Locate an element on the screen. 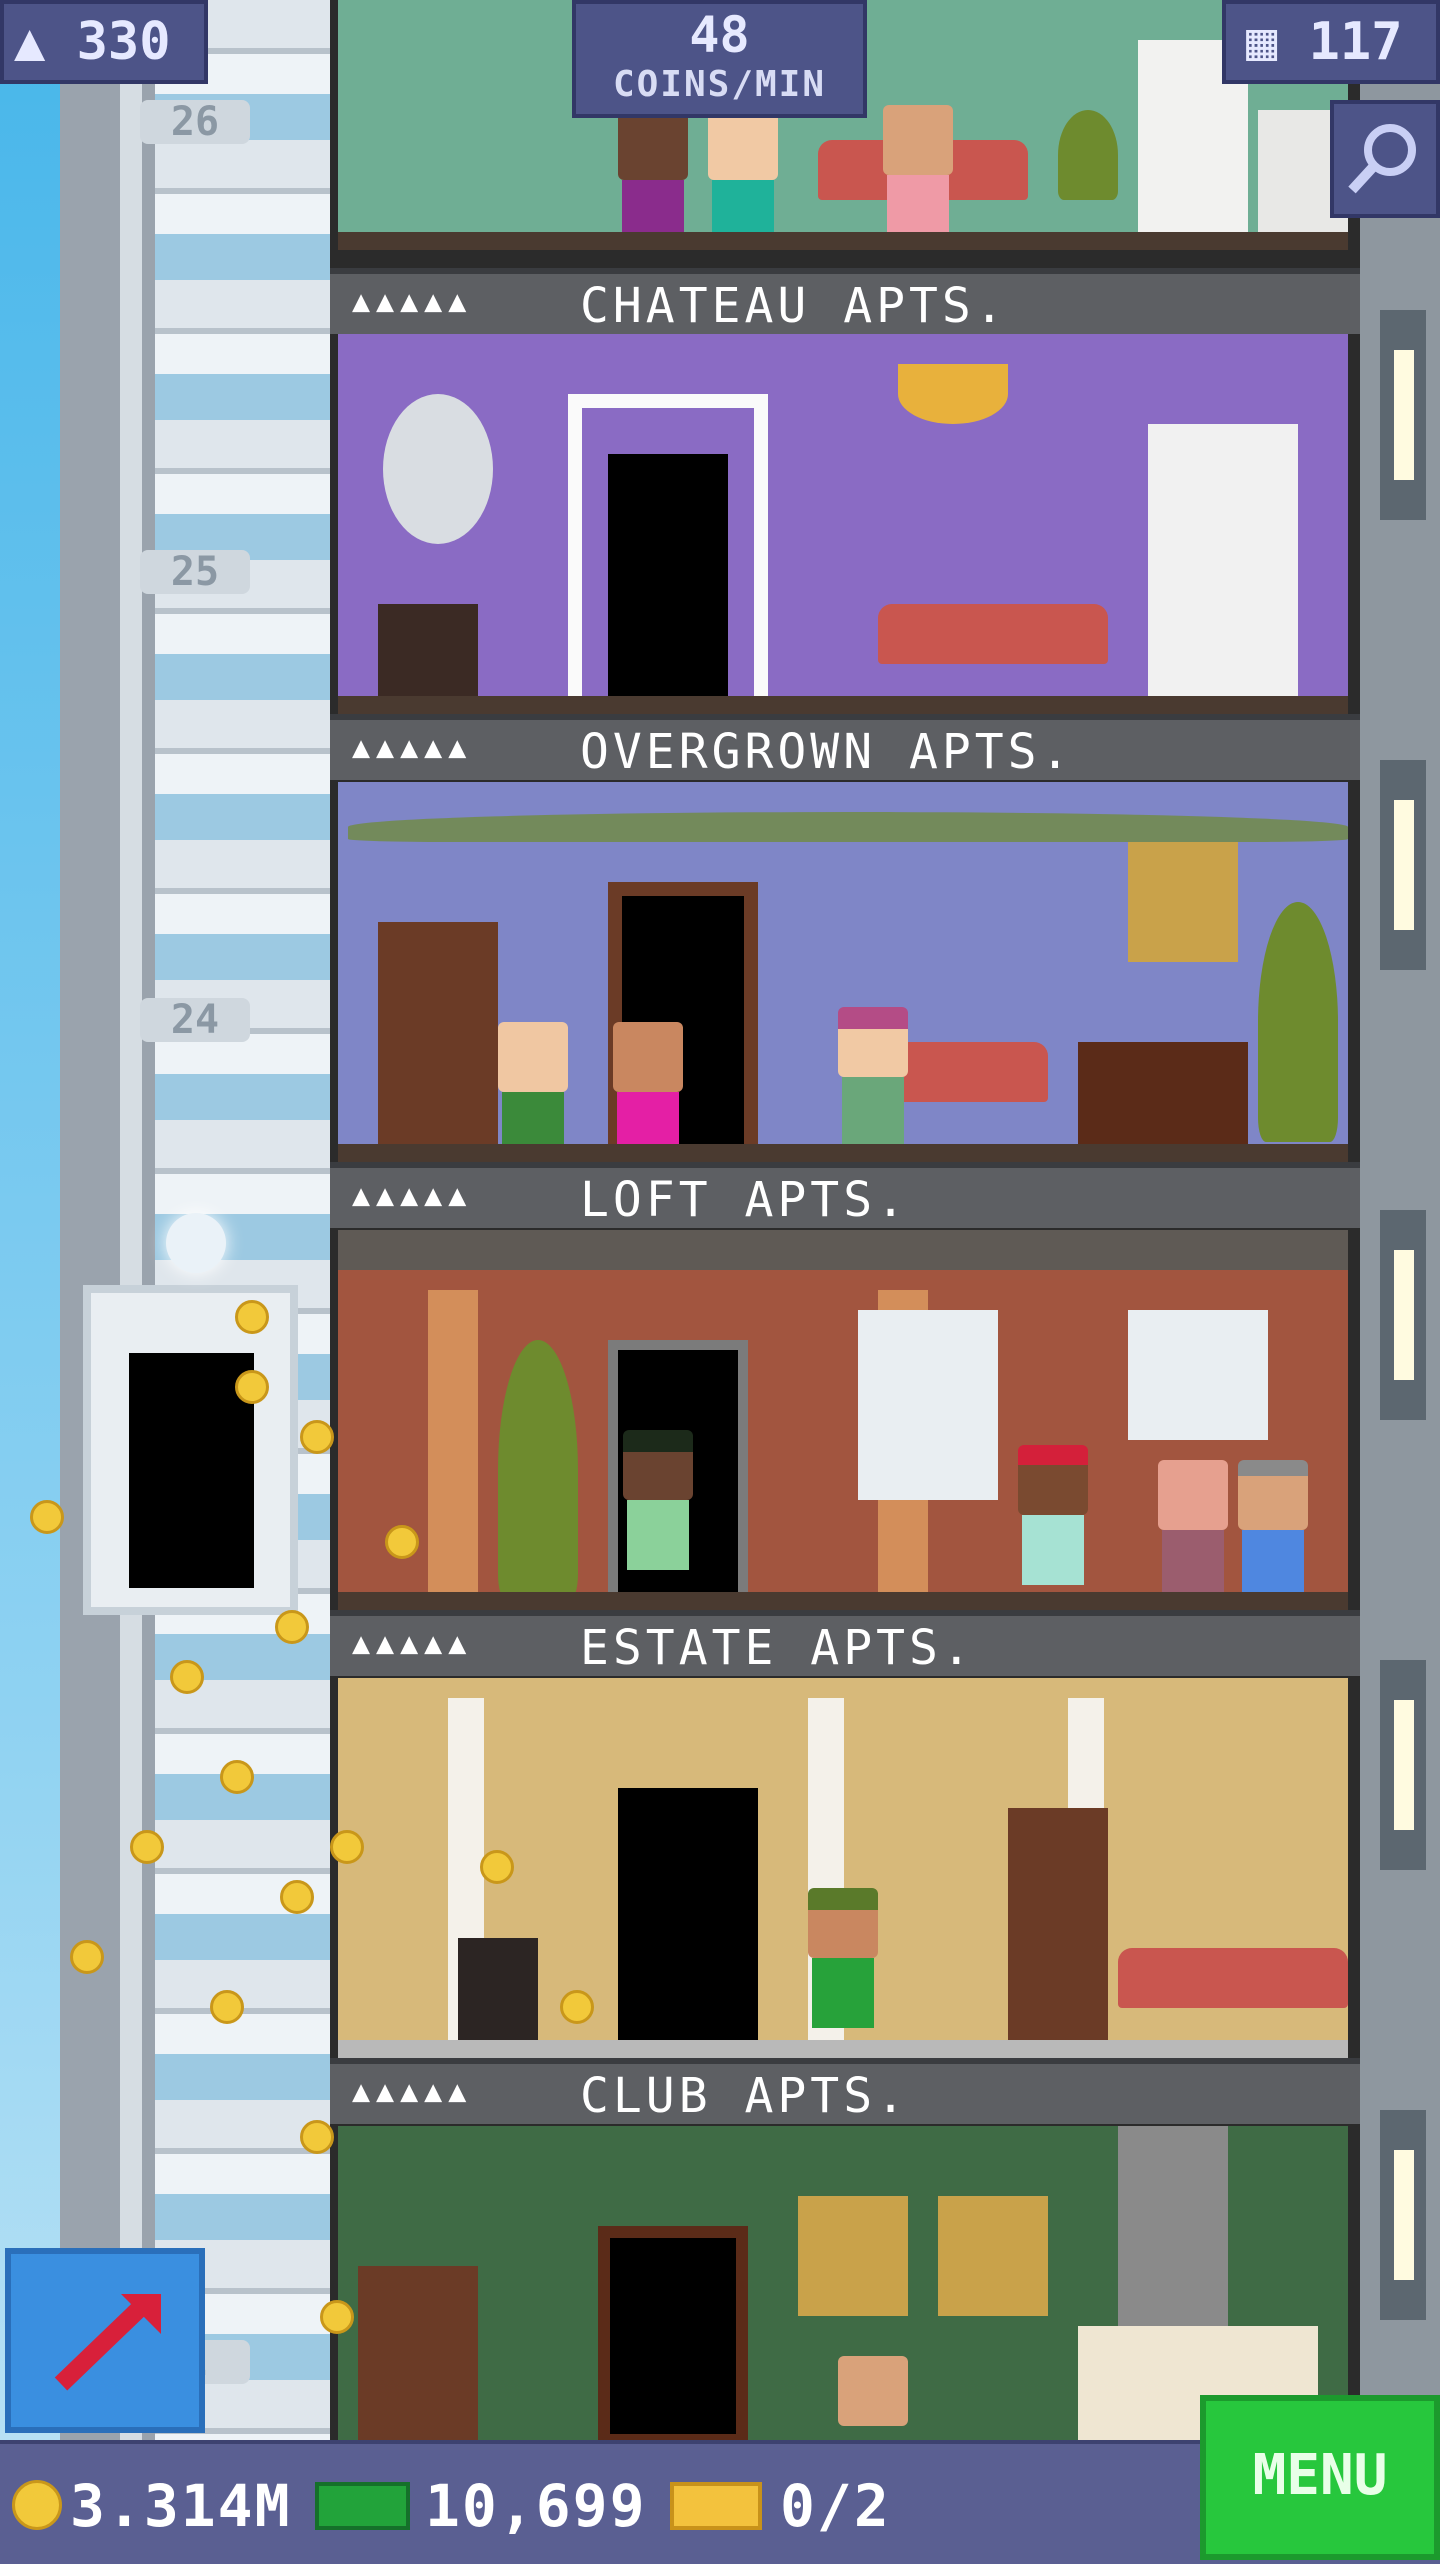  floor-name: OVERGROWN APTS. is located at coordinates (827, 752).